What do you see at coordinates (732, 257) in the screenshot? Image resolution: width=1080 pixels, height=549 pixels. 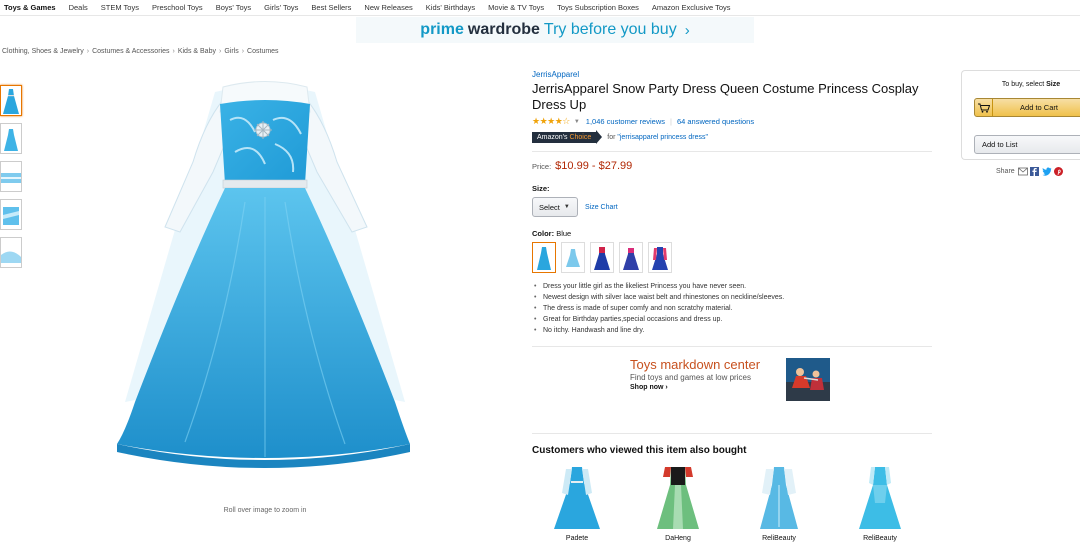 I see `color-swatches` at bounding box center [732, 257].